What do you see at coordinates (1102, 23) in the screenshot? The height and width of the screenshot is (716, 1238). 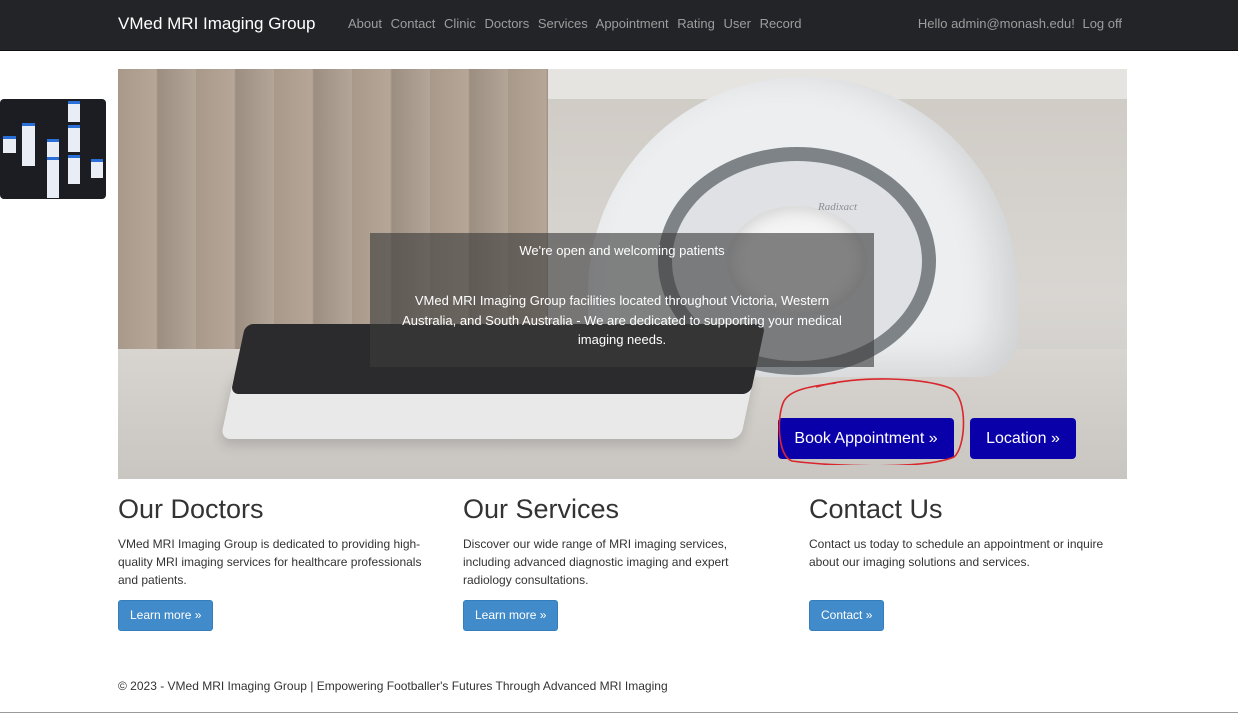 I see `logoff-link: Log off` at bounding box center [1102, 23].